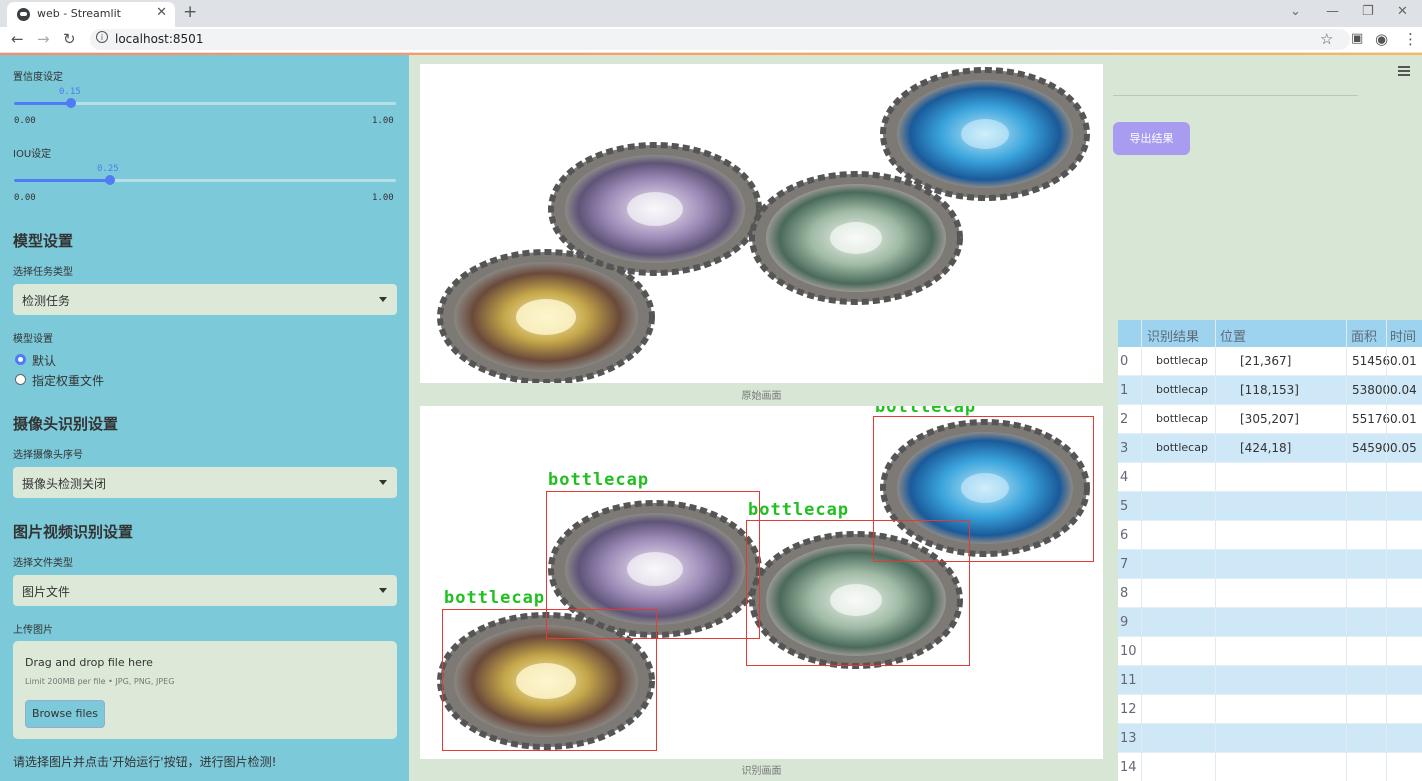  I want to click on column-header-time: 时间, so click(1403, 335).